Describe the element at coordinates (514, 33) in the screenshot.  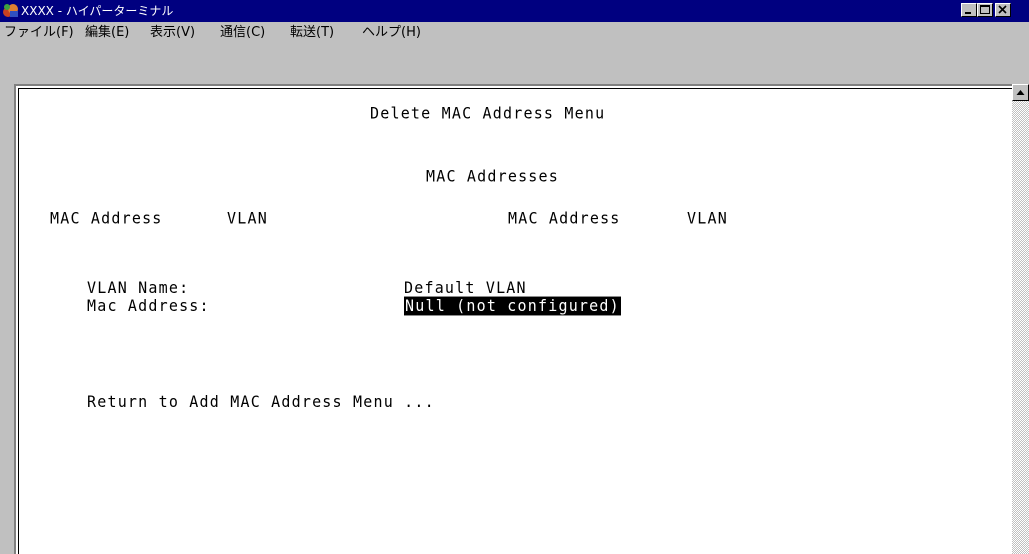
I see `menu-bar: ファイル(F) 編集(E) 表示(V) 通信(C) 転送(T) ヘルプ(H)` at that location.